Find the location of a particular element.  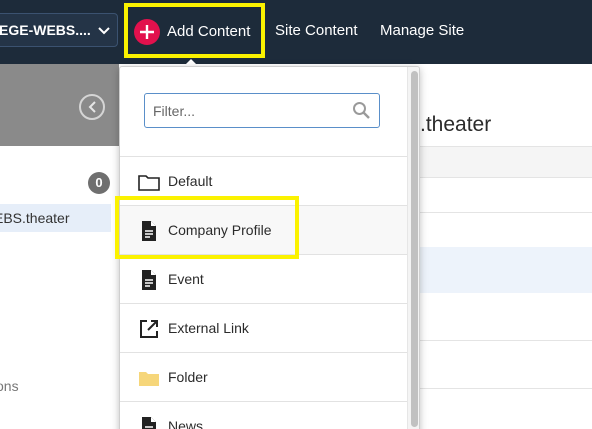

search-icon is located at coordinates (361, 110).